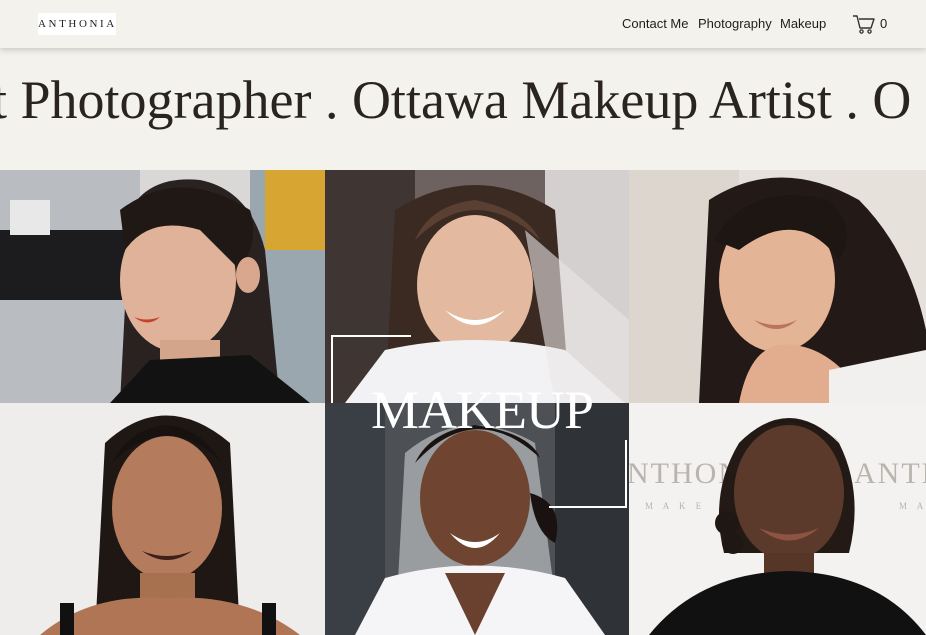 This screenshot has height=635, width=926. I want to click on site-logo: ANTHONIA, so click(77, 24).